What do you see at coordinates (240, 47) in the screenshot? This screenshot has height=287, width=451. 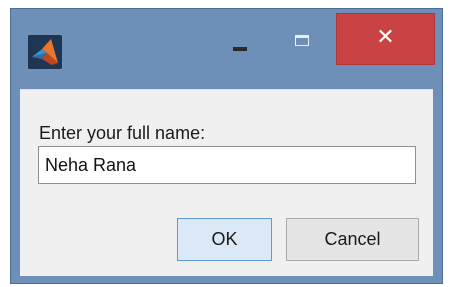 I see `minimize-button` at bounding box center [240, 47].